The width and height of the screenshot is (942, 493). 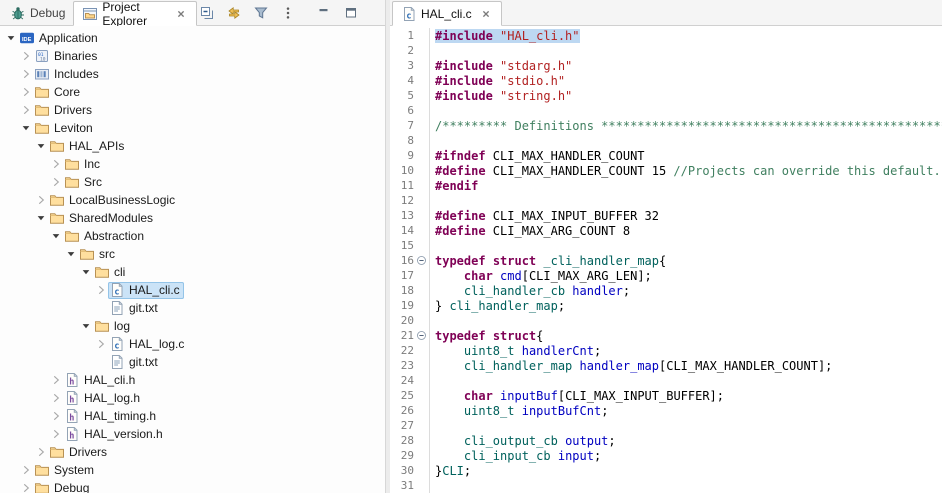 I want to click on tree-item-abstraction: Abstraction, so click(x=192, y=236).